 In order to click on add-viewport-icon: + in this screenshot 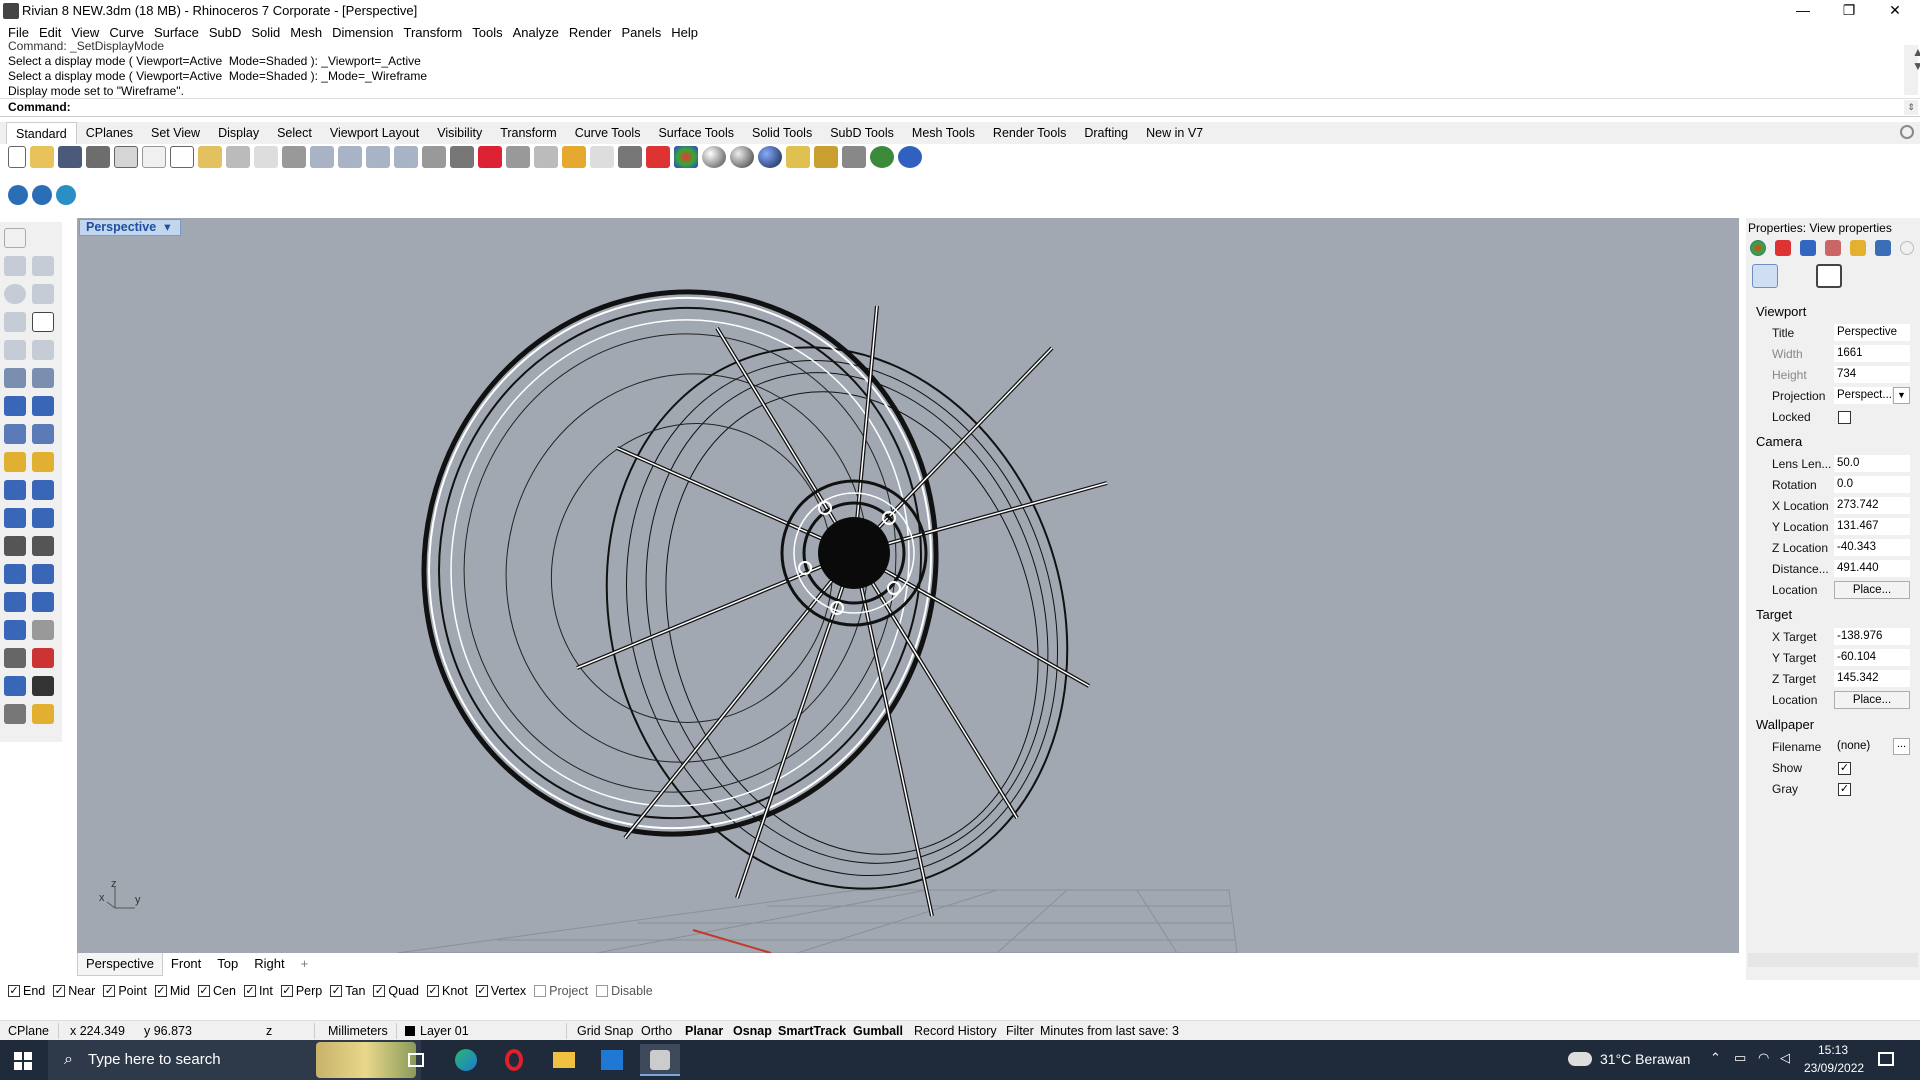, I will do `click(305, 964)`.